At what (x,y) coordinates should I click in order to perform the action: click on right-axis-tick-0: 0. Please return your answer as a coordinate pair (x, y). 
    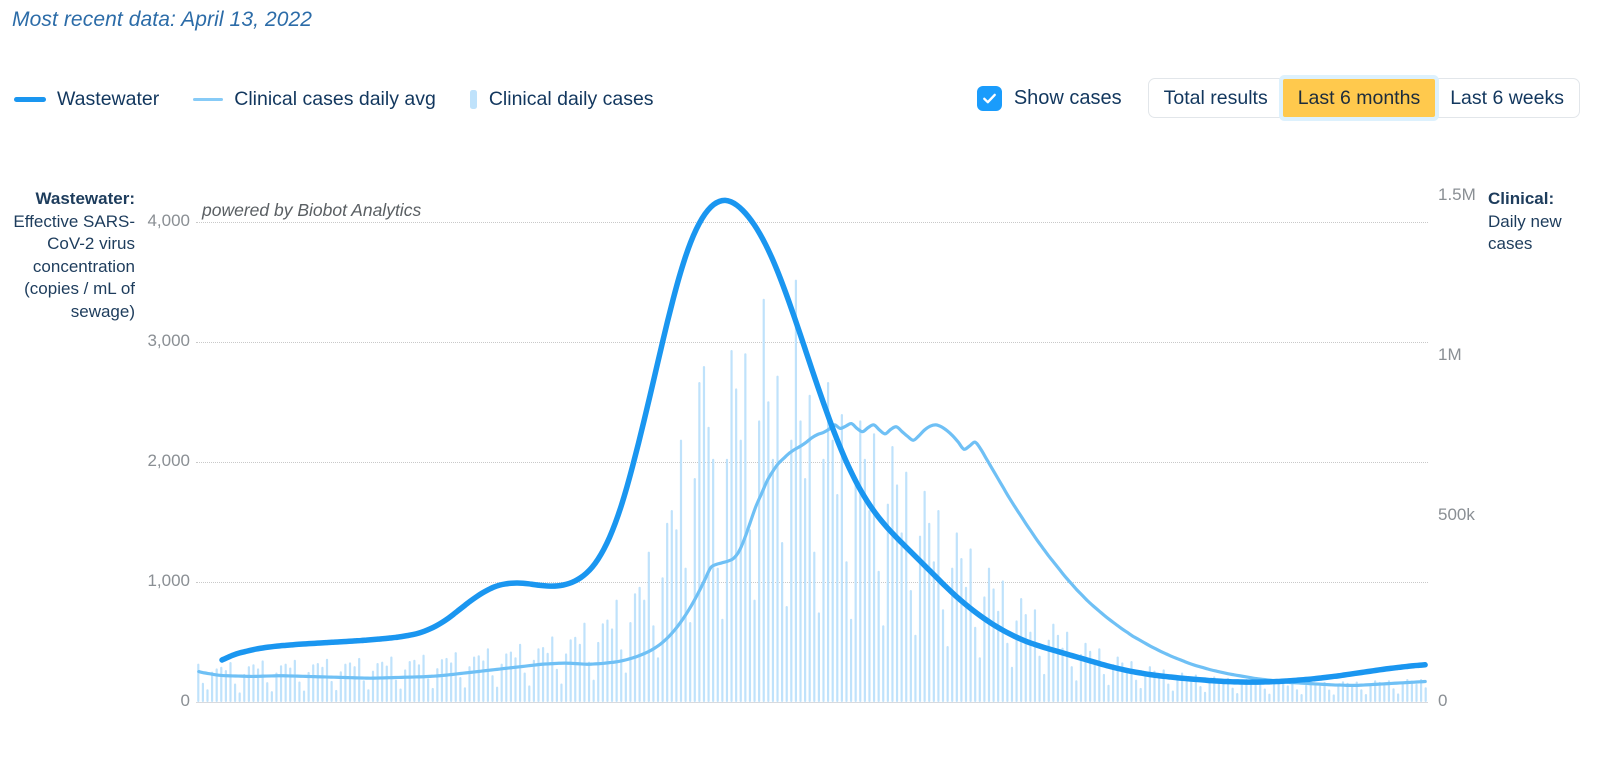
    Looking at the image, I should click on (1443, 700).